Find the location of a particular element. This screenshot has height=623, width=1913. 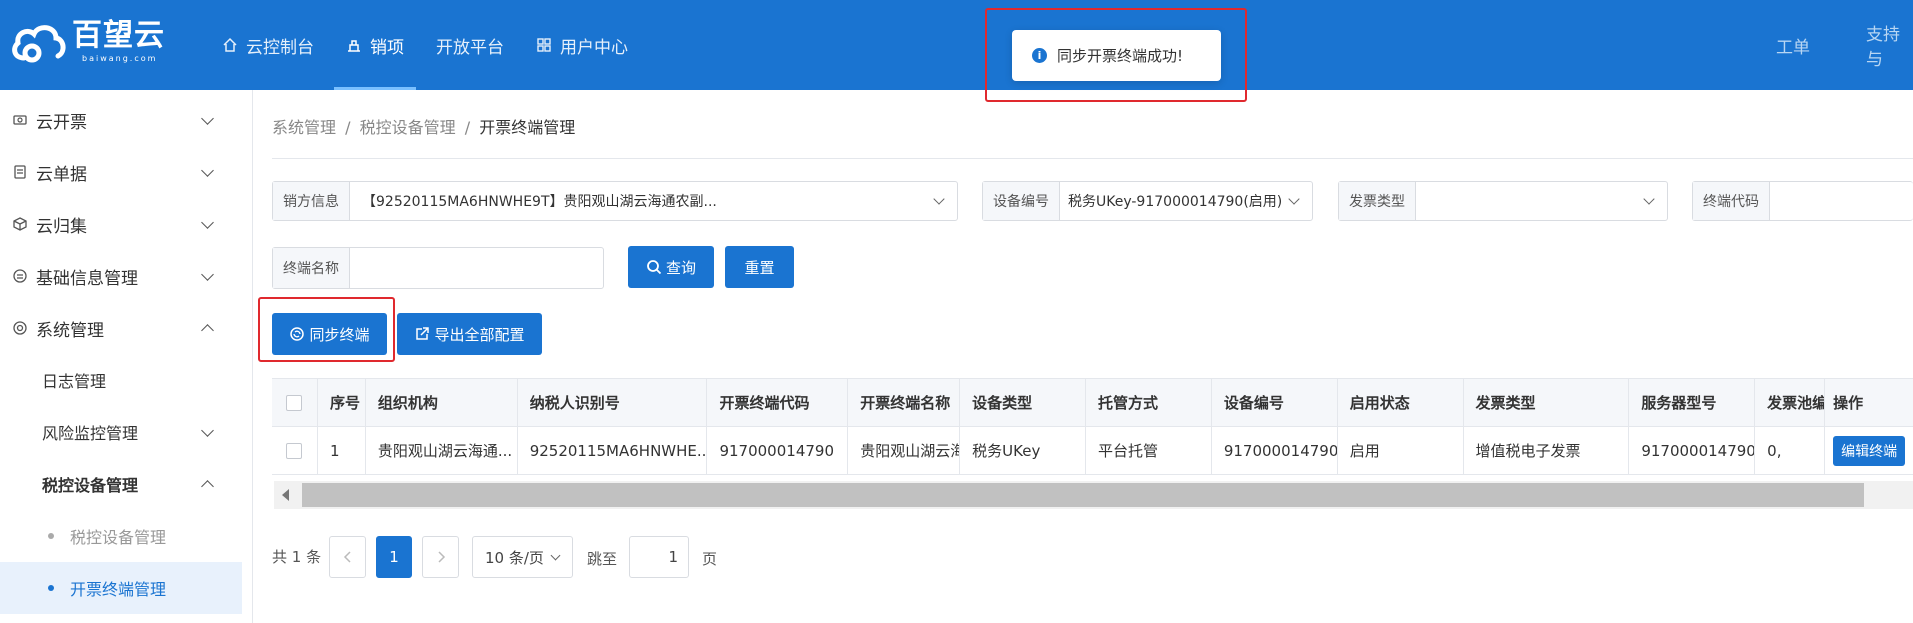

page-size-select: 10 条/页 is located at coordinates (522, 557).